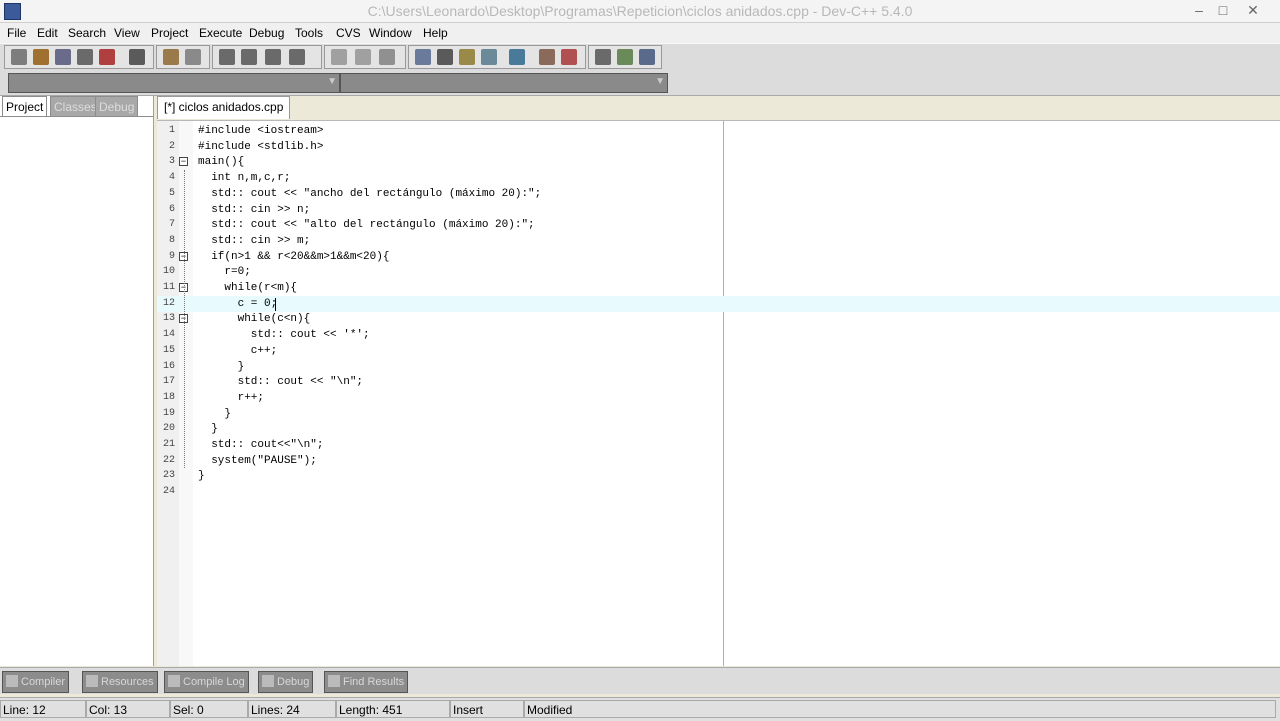 This screenshot has width=1280, height=721. What do you see at coordinates (467, 57) in the screenshot?
I see `compile-run-icon` at bounding box center [467, 57].